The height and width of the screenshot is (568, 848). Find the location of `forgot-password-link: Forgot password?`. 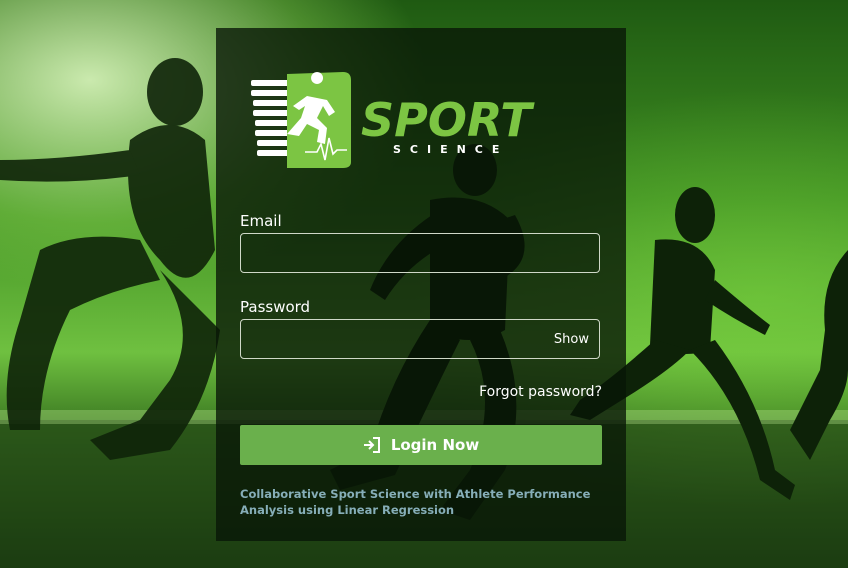

forgot-password-link: Forgot password? is located at coordinates (540, 392).